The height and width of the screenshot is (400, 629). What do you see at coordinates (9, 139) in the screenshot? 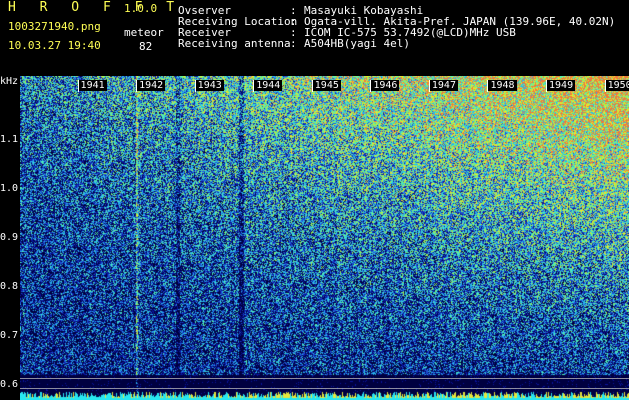
I see `y-tick-label: 1.1` at bounding box center [9, 139].